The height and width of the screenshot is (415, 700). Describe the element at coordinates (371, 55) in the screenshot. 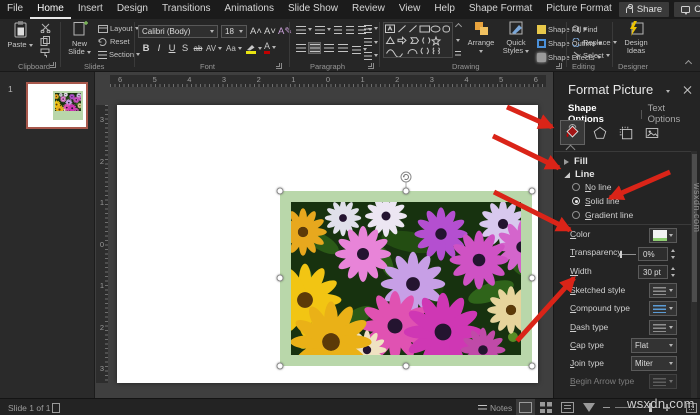

I see `smartart-button` at that location.